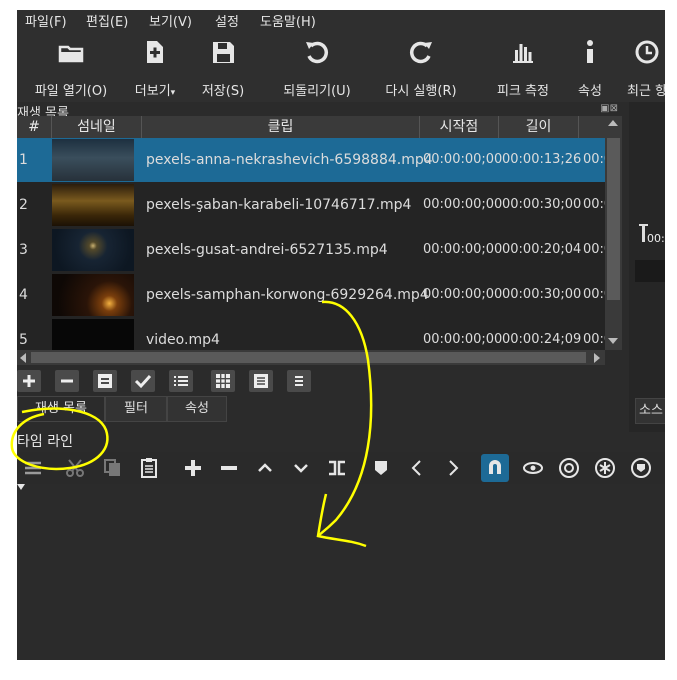  I want to click on annotation-arrow-head, so click(341, 520).